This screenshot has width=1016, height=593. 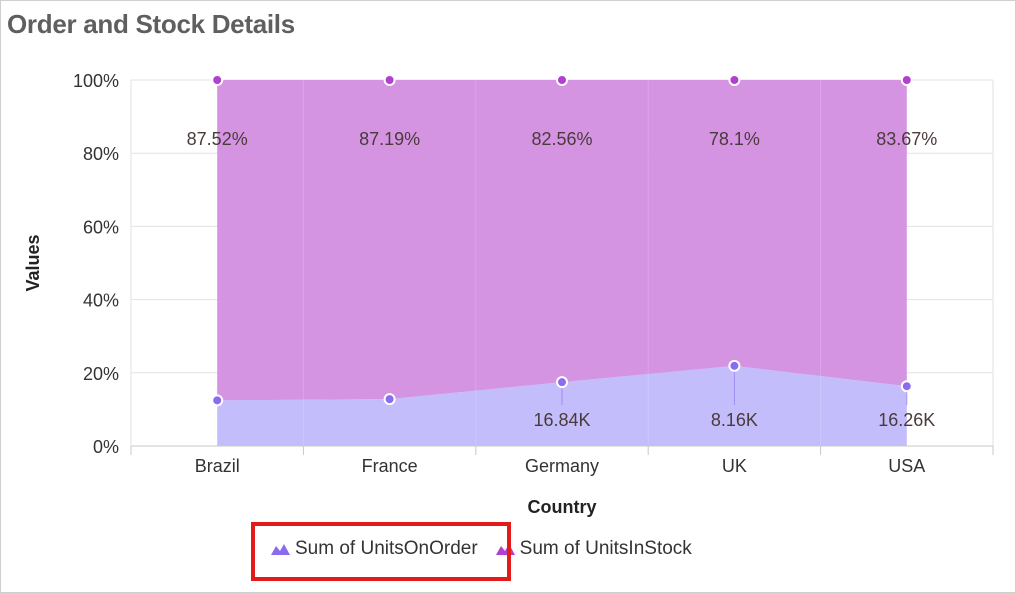 I want to click on x-axis-title: Country, so click(x=562, y=507).